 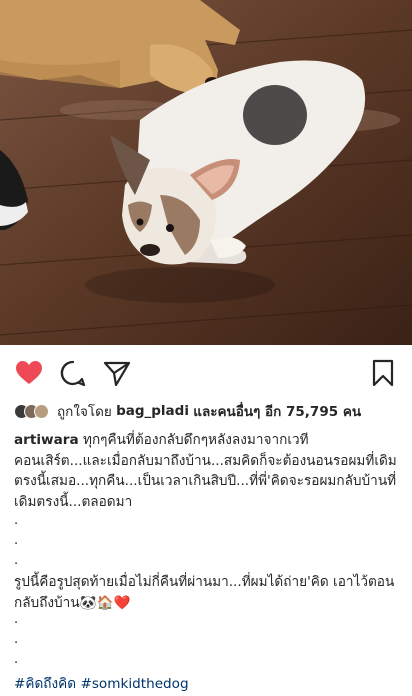 I want to click on avatar, so click(x=41, y=411).